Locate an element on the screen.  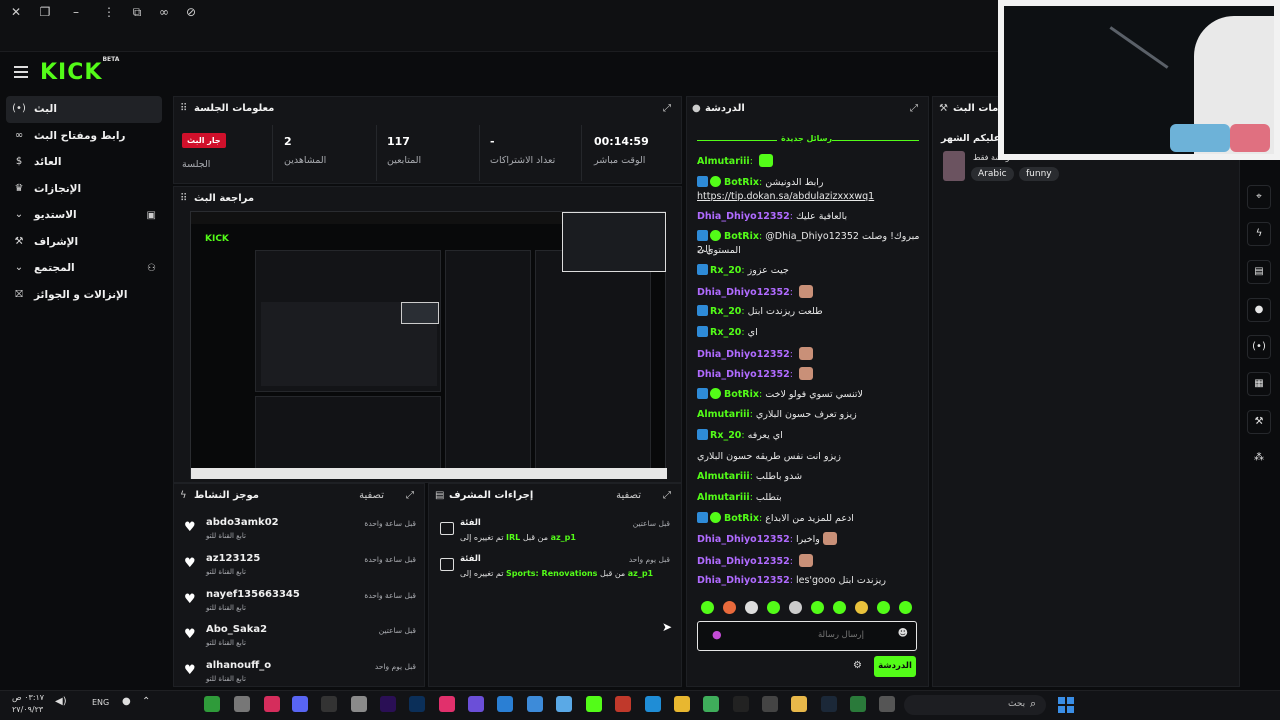
chat-message: Rx_20: اي يعرفه is located at coordinates (809, 435).